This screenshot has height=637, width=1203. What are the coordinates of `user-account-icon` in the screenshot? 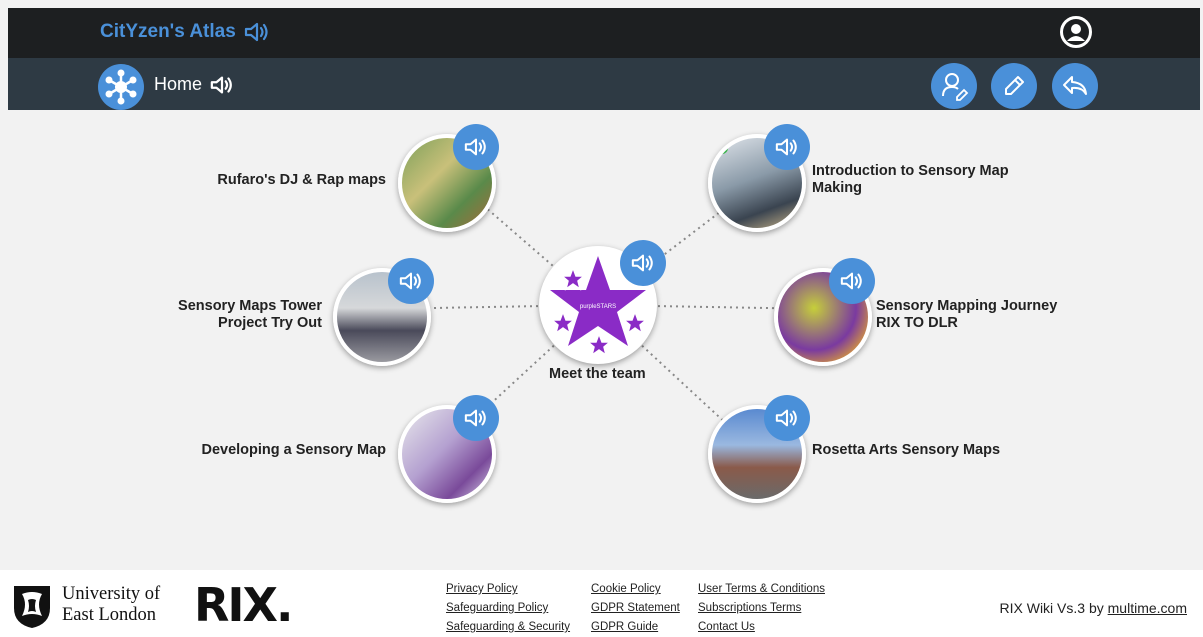 It's located at (1076, 32).